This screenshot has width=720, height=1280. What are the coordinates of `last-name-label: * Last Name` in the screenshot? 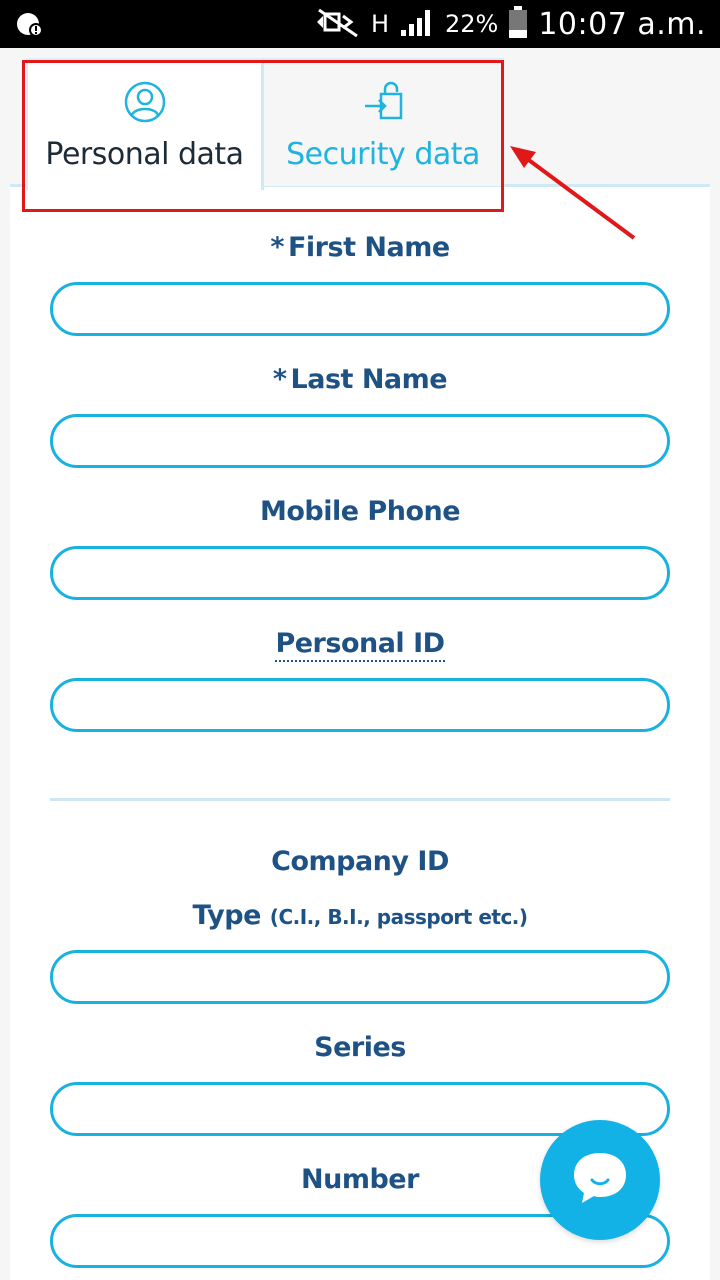 It's located at (360, 379).